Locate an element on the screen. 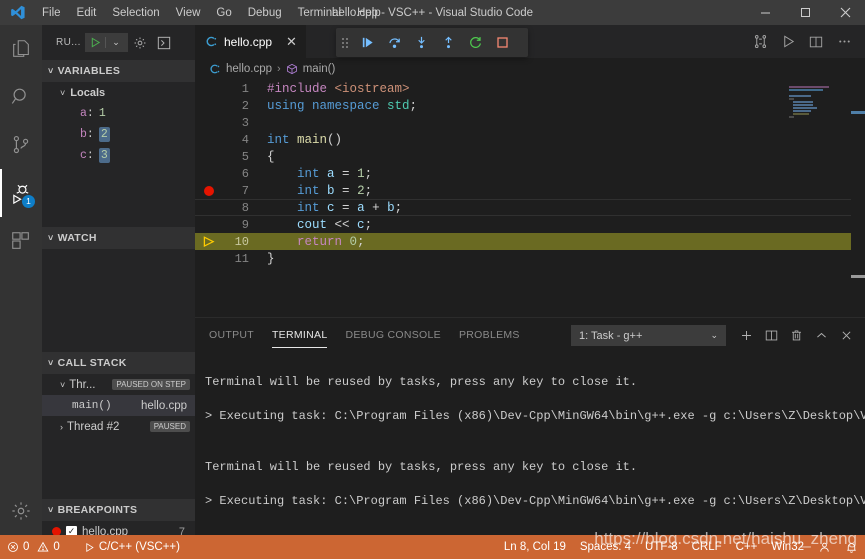 The height and width of the screenshot is (559, 865). bell-icon is located at coordinates (851, 547).